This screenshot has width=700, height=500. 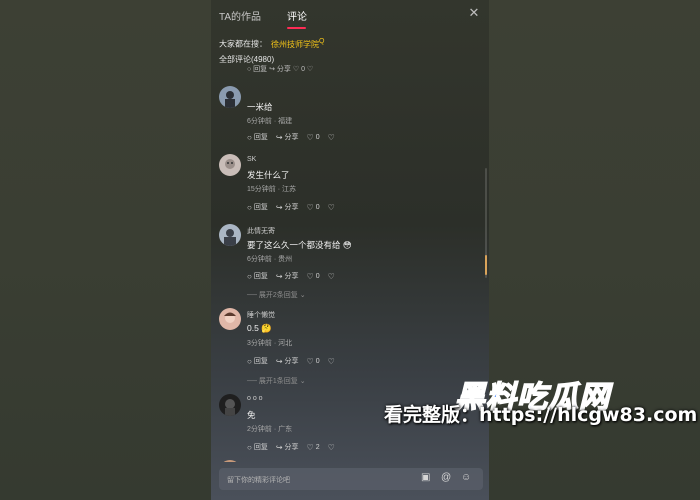 I want to click on comment-author: SK, so click(x=251, y=159).